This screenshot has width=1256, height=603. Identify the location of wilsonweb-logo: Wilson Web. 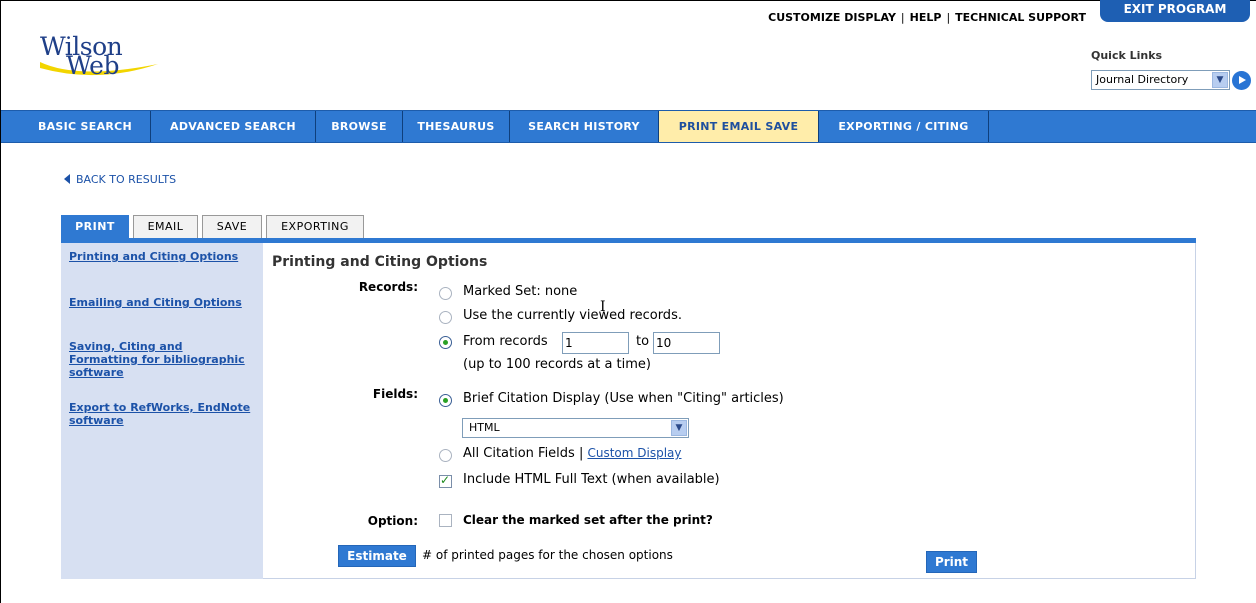
(98, 57).